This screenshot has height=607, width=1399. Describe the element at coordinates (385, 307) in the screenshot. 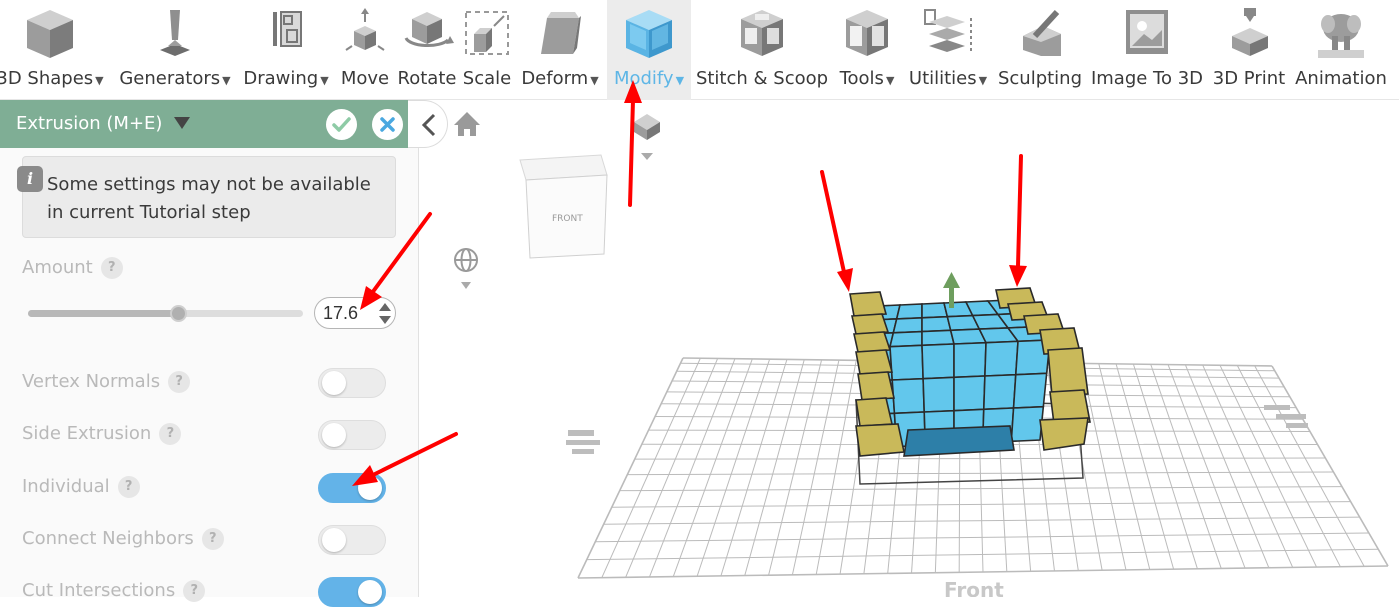

I see `increment-icon` at that location.